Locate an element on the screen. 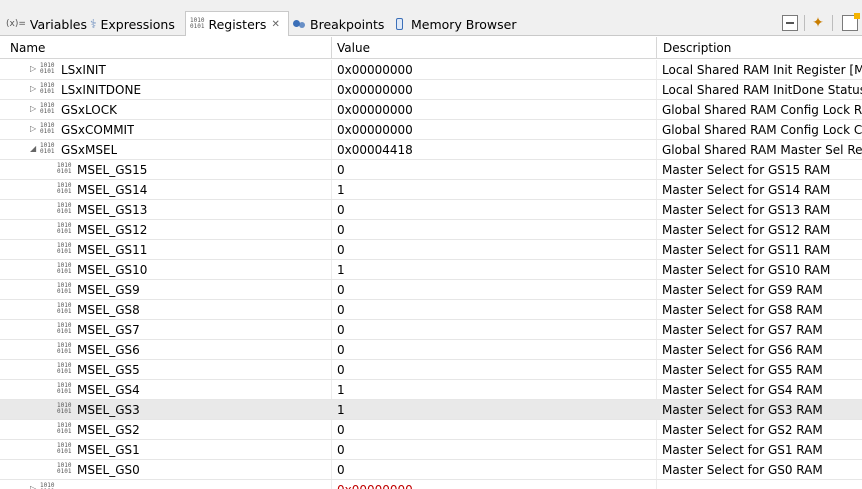 This screenshot has height=489, width=862. tab-variables: (x)= Variables is located at coordinates (46, 24).